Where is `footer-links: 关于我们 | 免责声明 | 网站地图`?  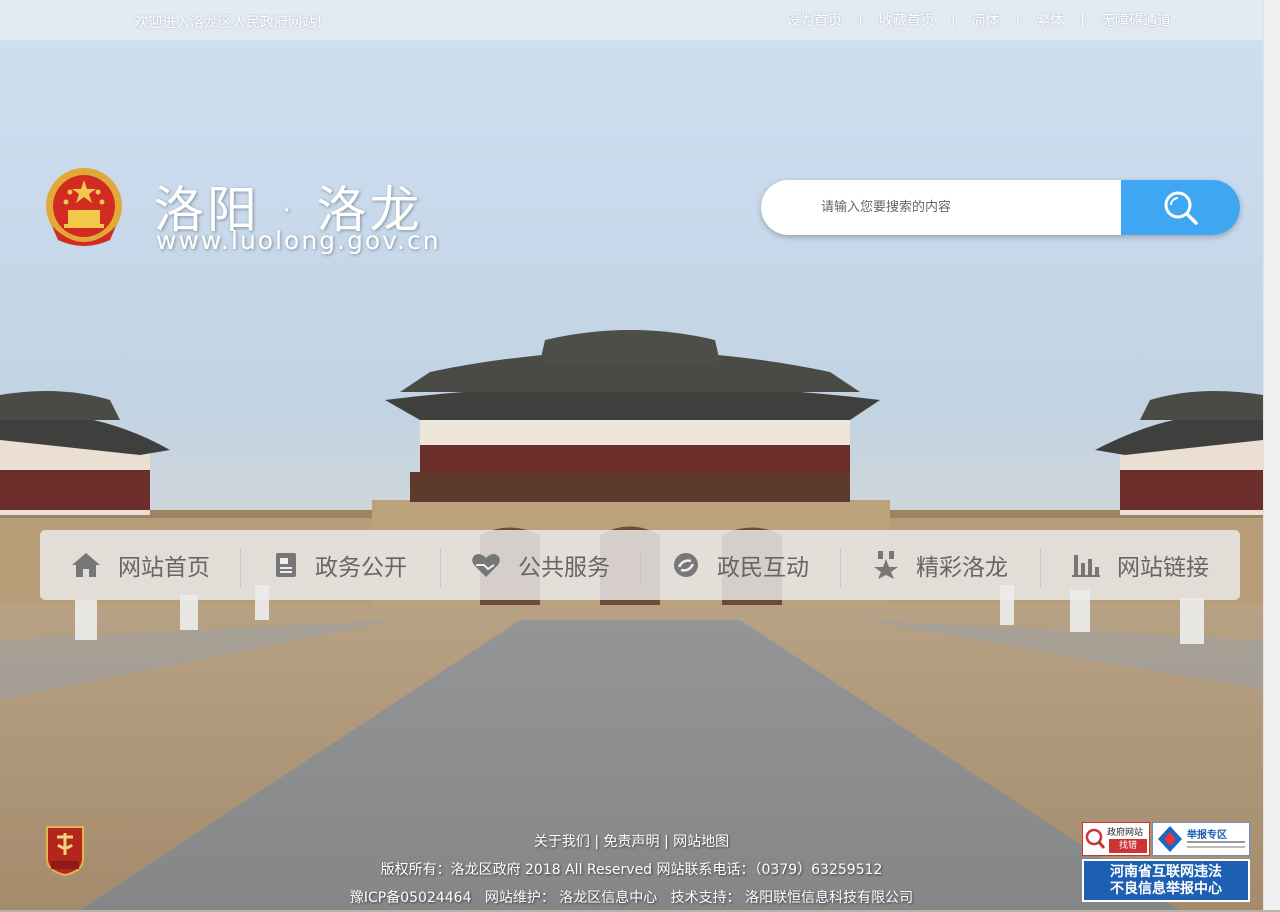 footer-links: 关于我们 | 免责声明 | 网站地图 is located at coordinates (631, 842).